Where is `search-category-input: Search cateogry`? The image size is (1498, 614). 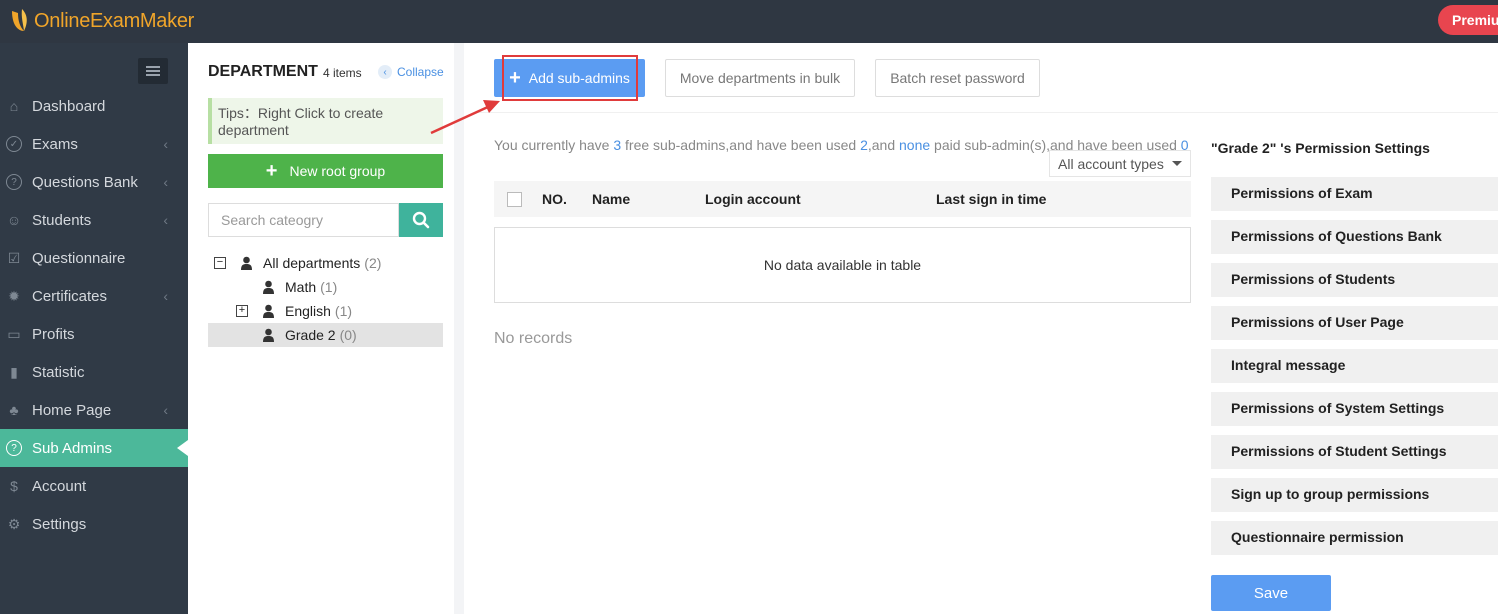 search-category-input: Search cateogry is located at coordinates (303, 220).